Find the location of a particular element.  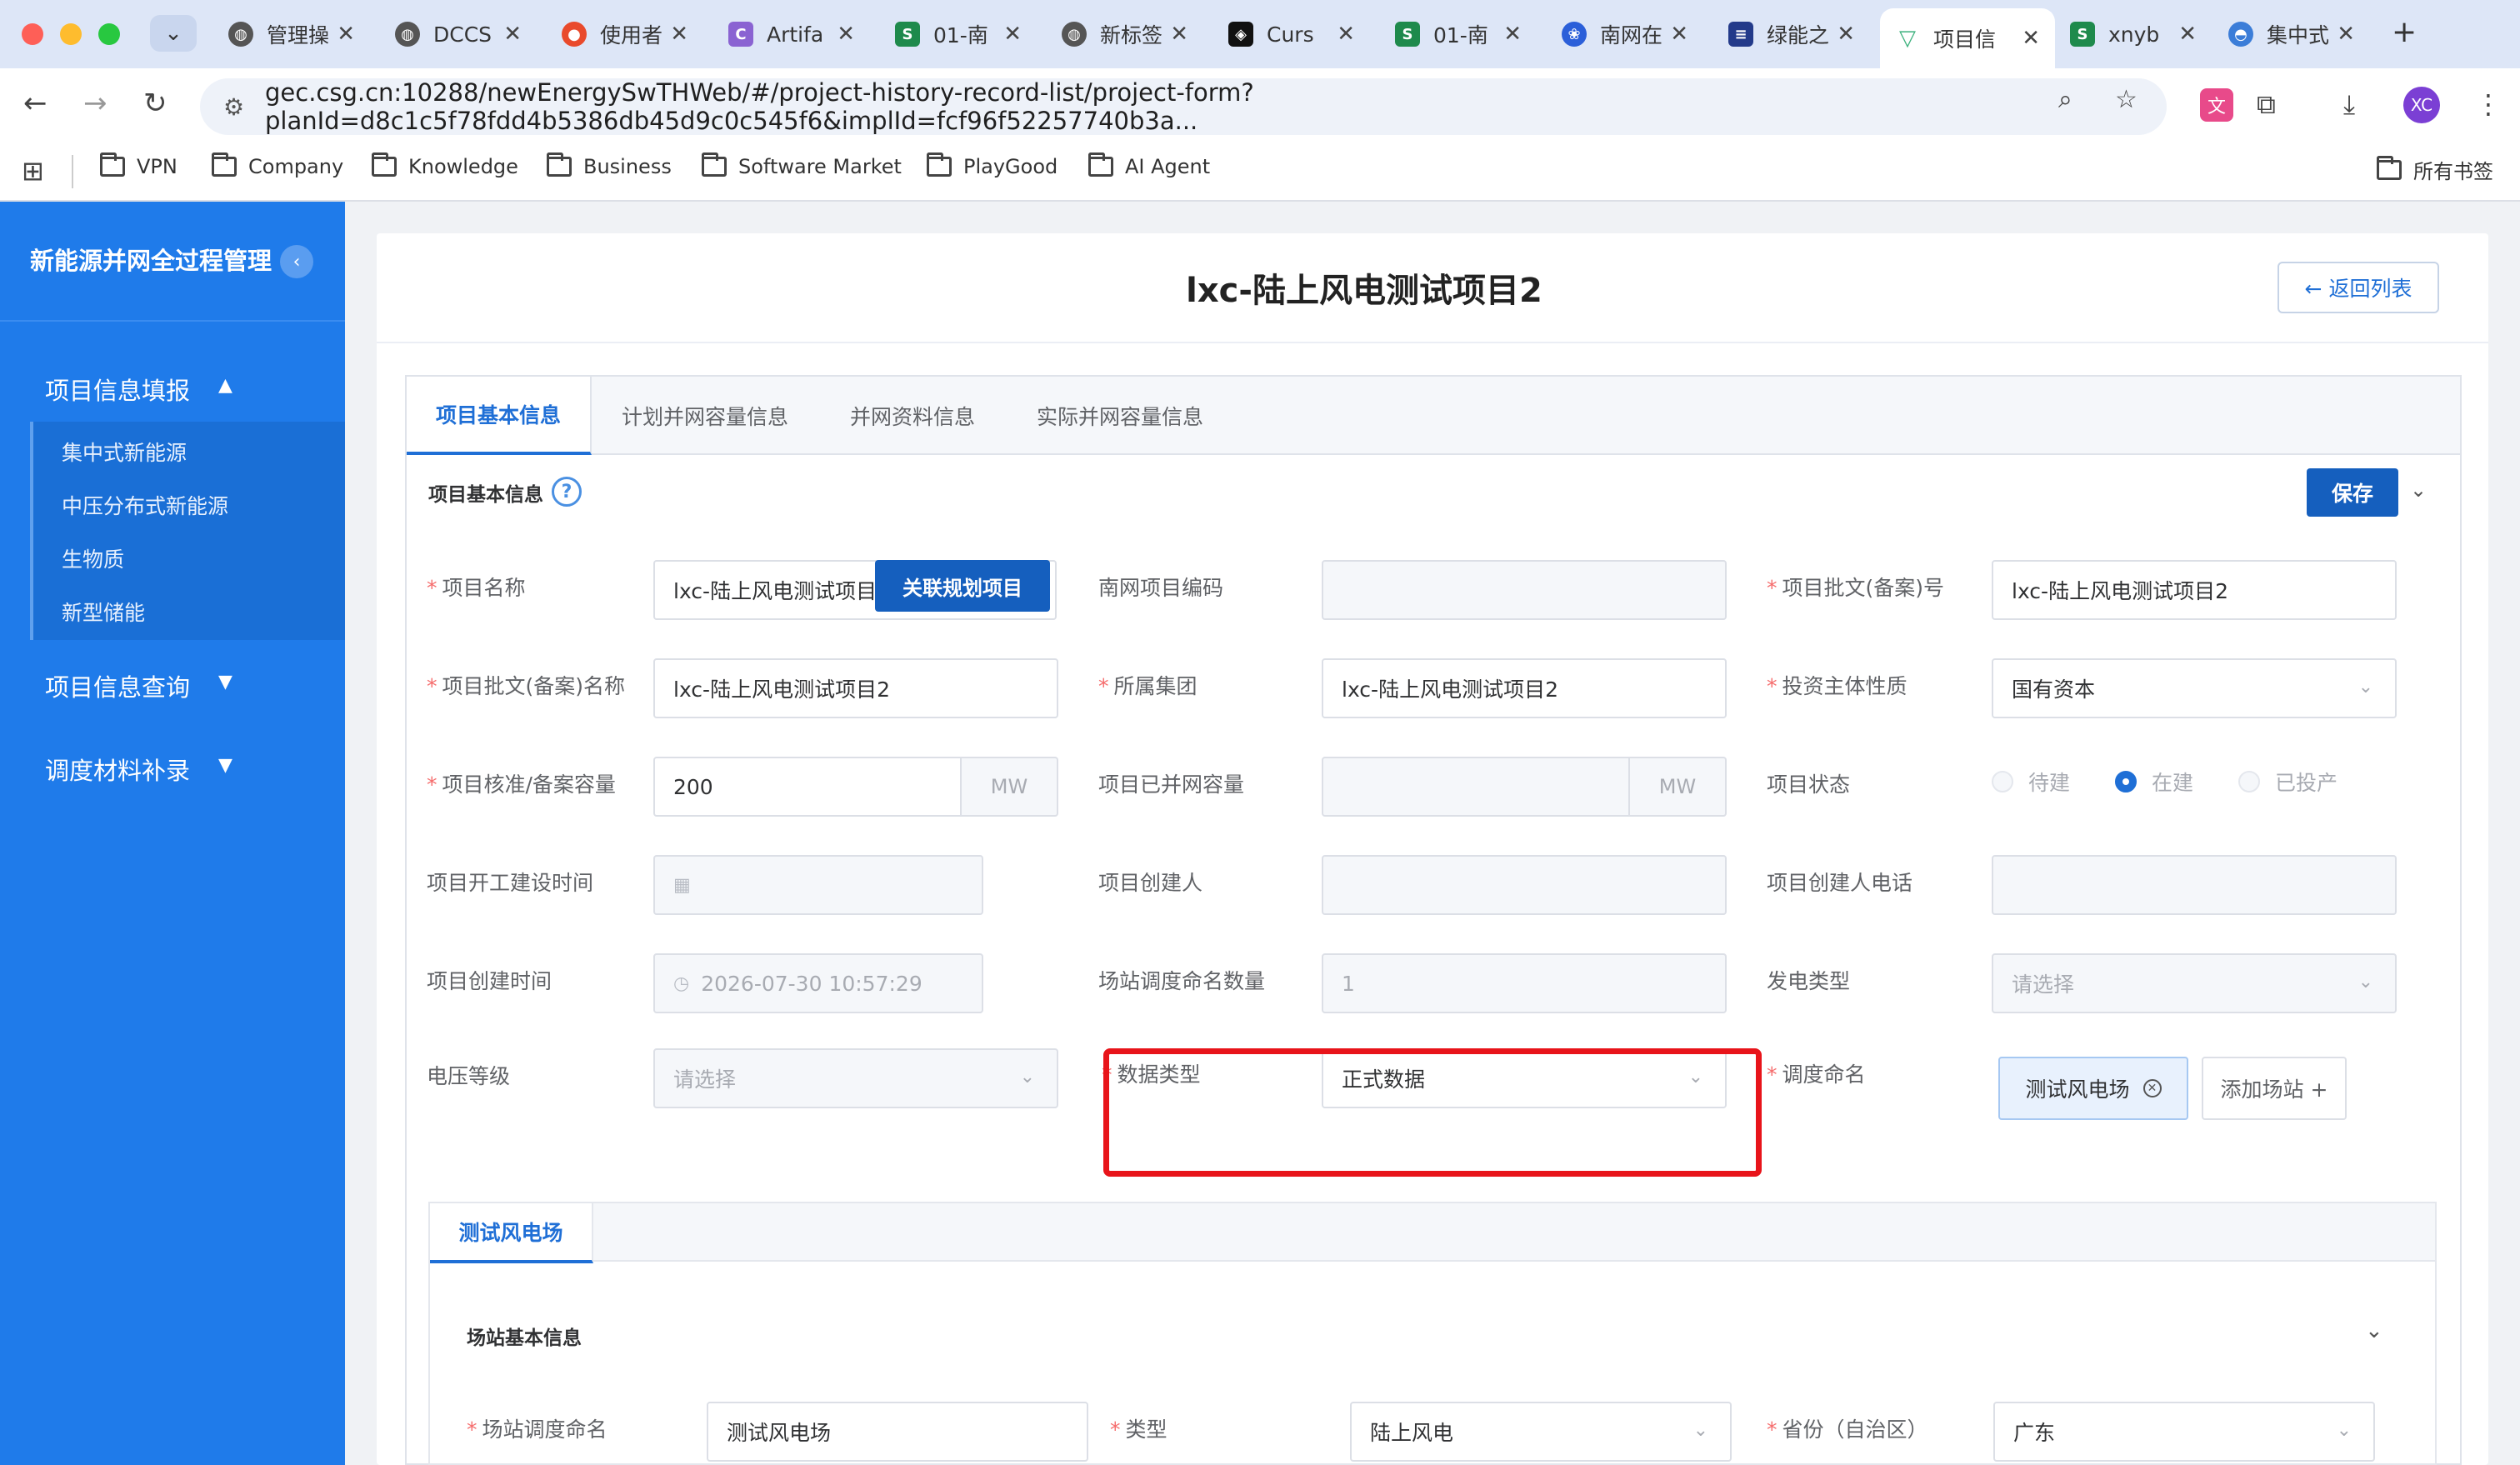

browser-tab: S xnyb ✕ is located at coordinates (2133, 34).